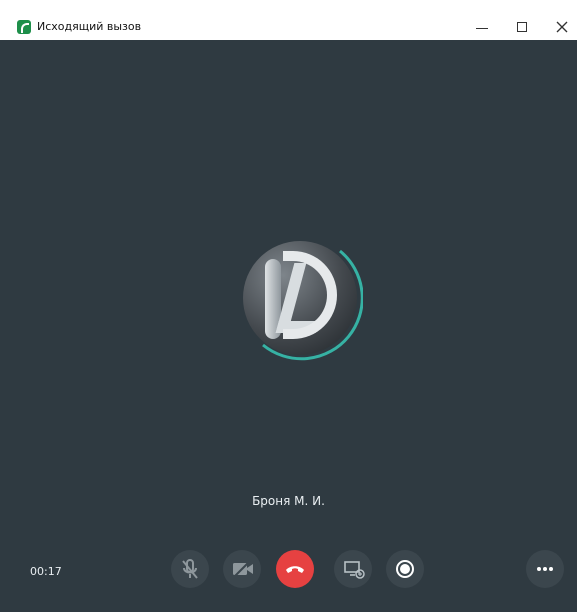 This screenshot has height=612, width=577. I want to click on avatar-image, so click(300, 298).